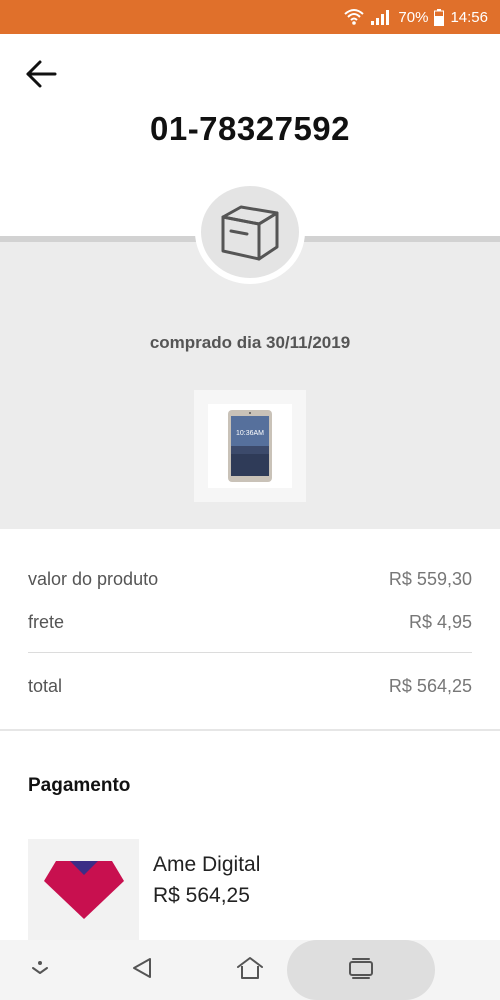 This screenshot has width=500, height=1000. I want to click on arrow-left-icon, so click(41, 76).